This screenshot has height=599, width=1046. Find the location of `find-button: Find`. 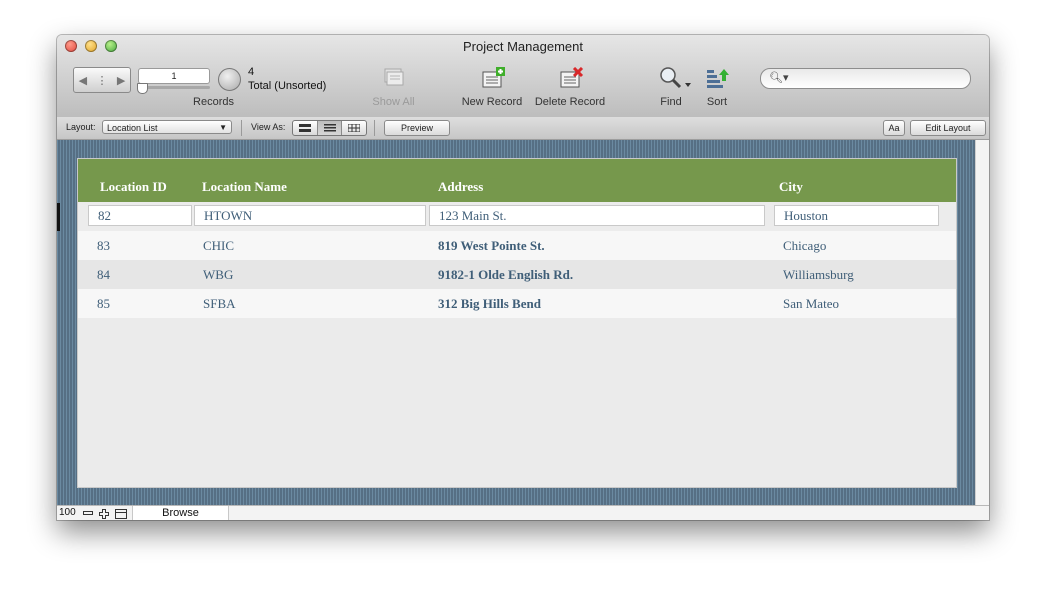

find-button: Find is located at coordinates (671, 102).